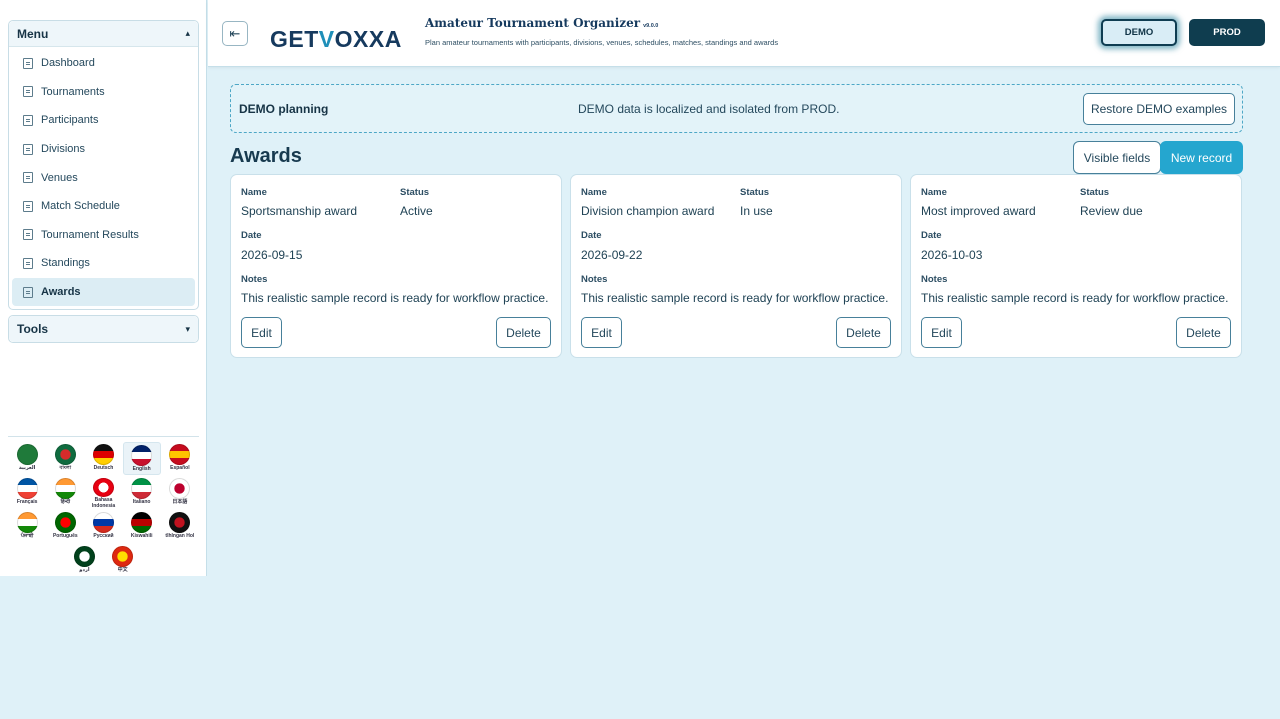 The image size is (1280, 719). What do you see at coordinates (27, 502) in the screenshot?
I see `language-name: Français` at bounding box center [27, 502].